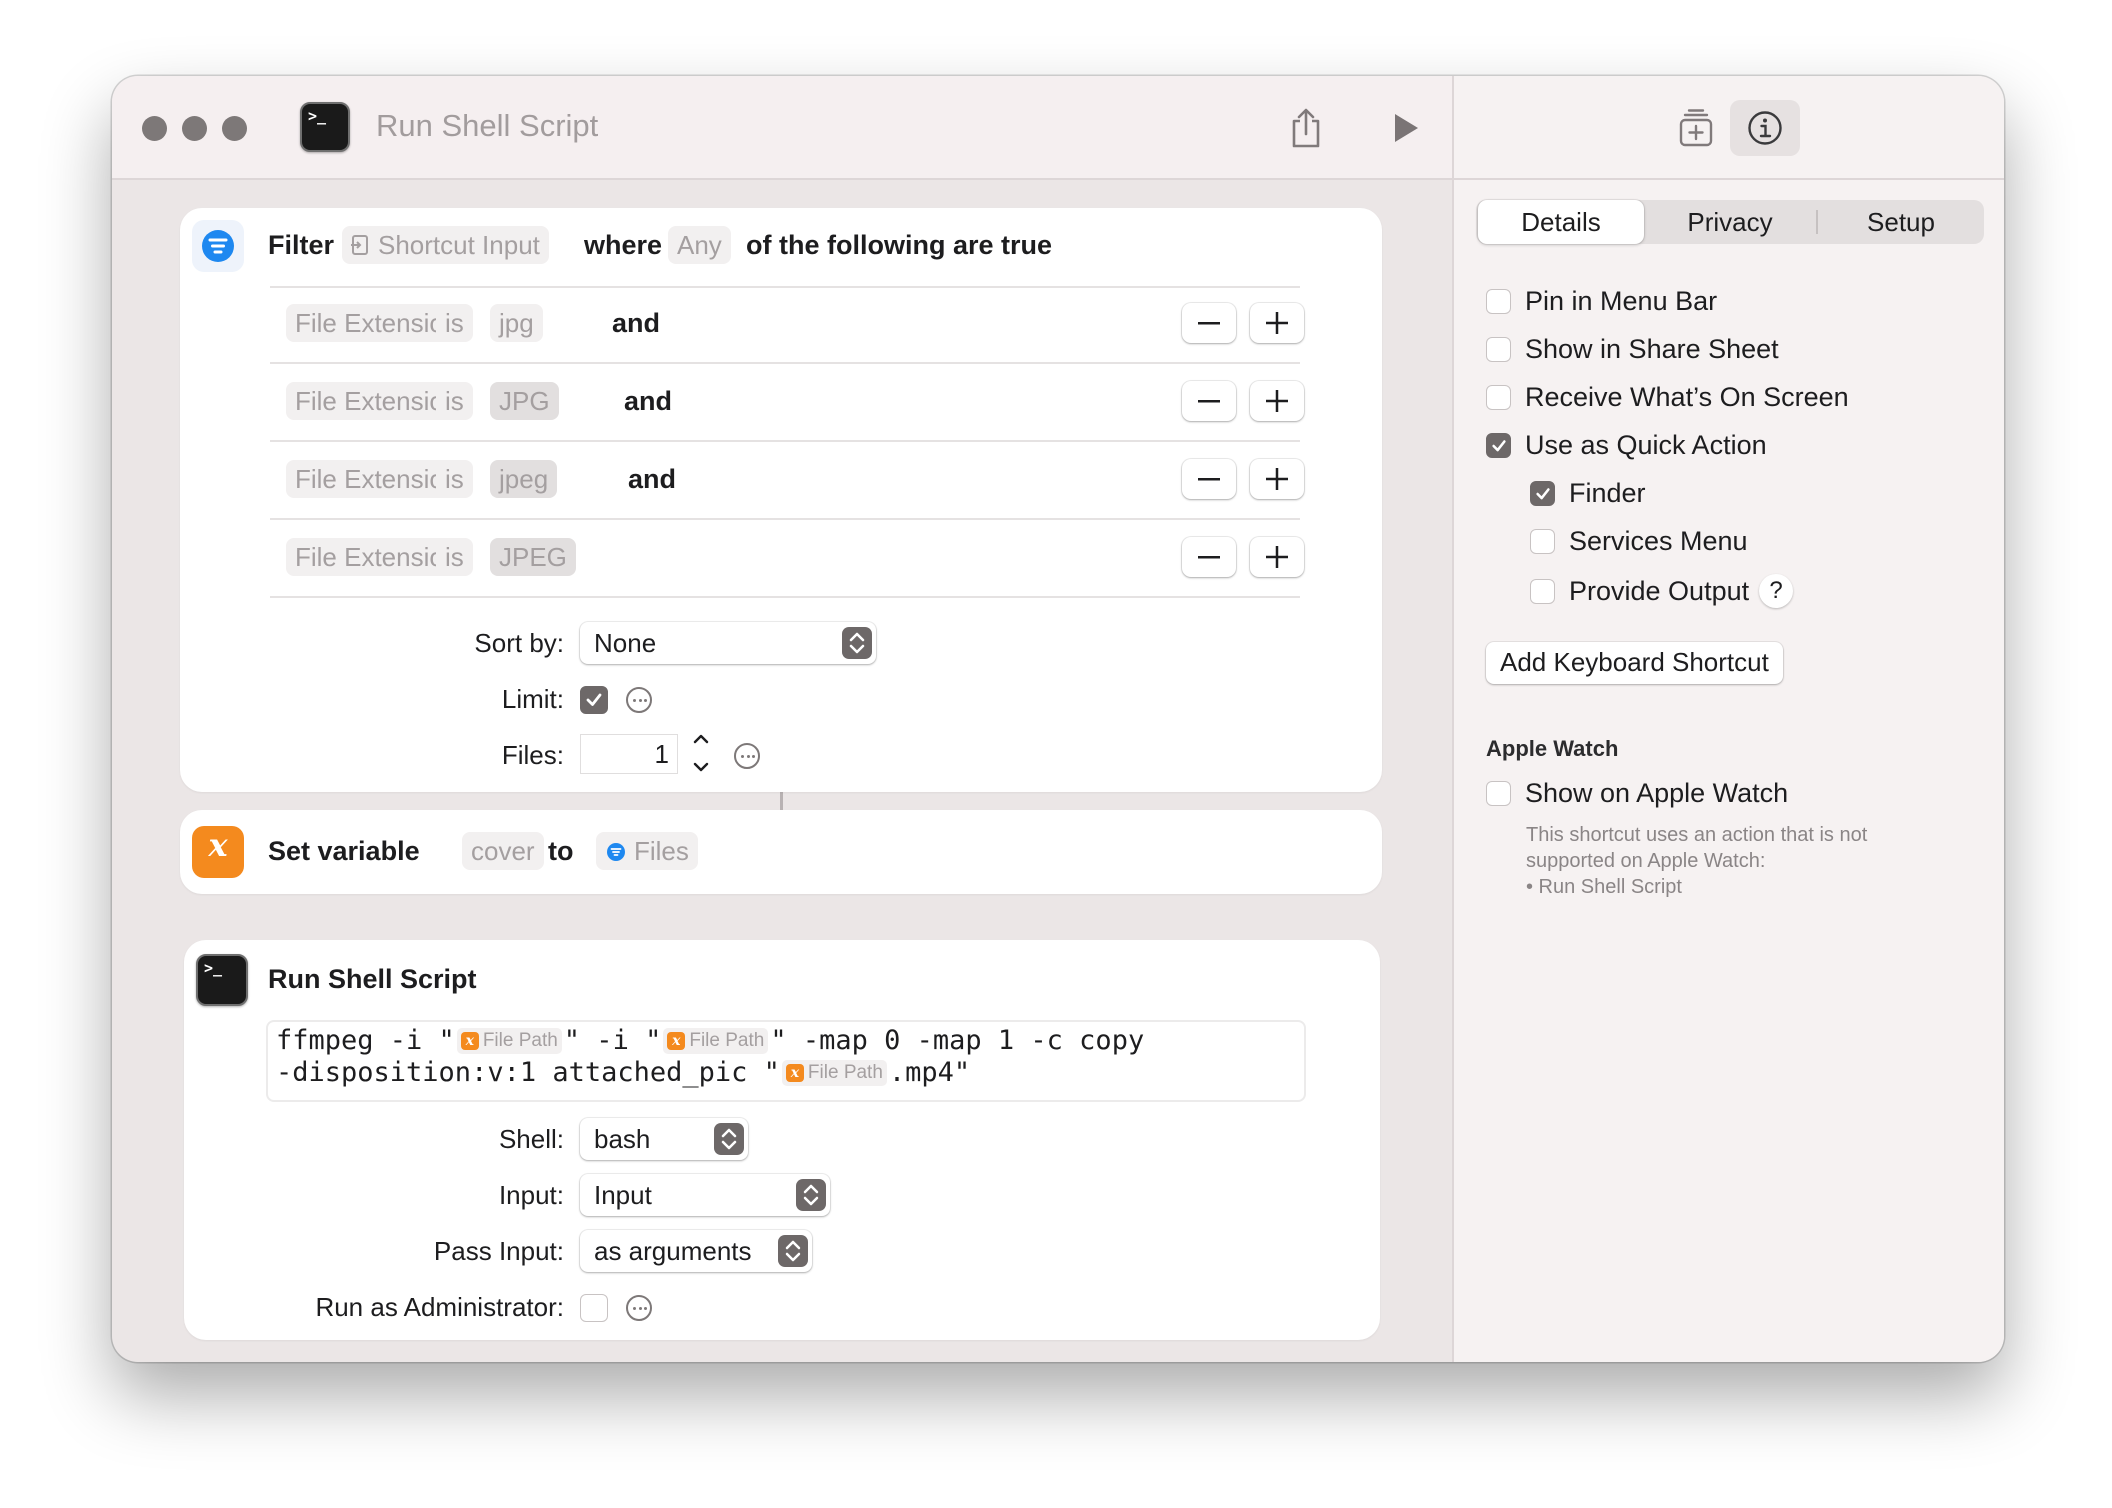 The height and width of the screenshot is (1508, 2112). What do you see at coordinates (1607, 493) in the screenshot?
I see `option-label: Finder` at bounding box center [1607, 493].